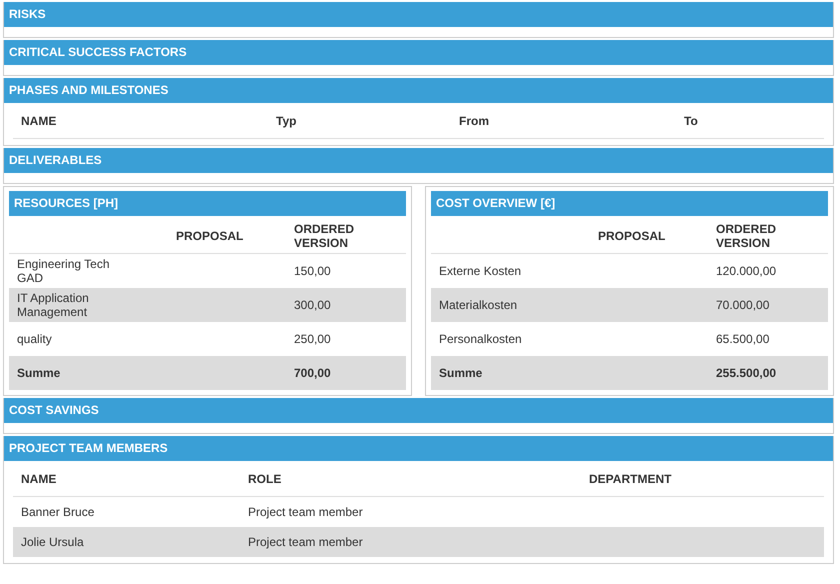  What do you see at coordinates (207, 203) in the screenshot?
I see `panel-header: RESOURCES [PH]` at bounding box center [207, 203].